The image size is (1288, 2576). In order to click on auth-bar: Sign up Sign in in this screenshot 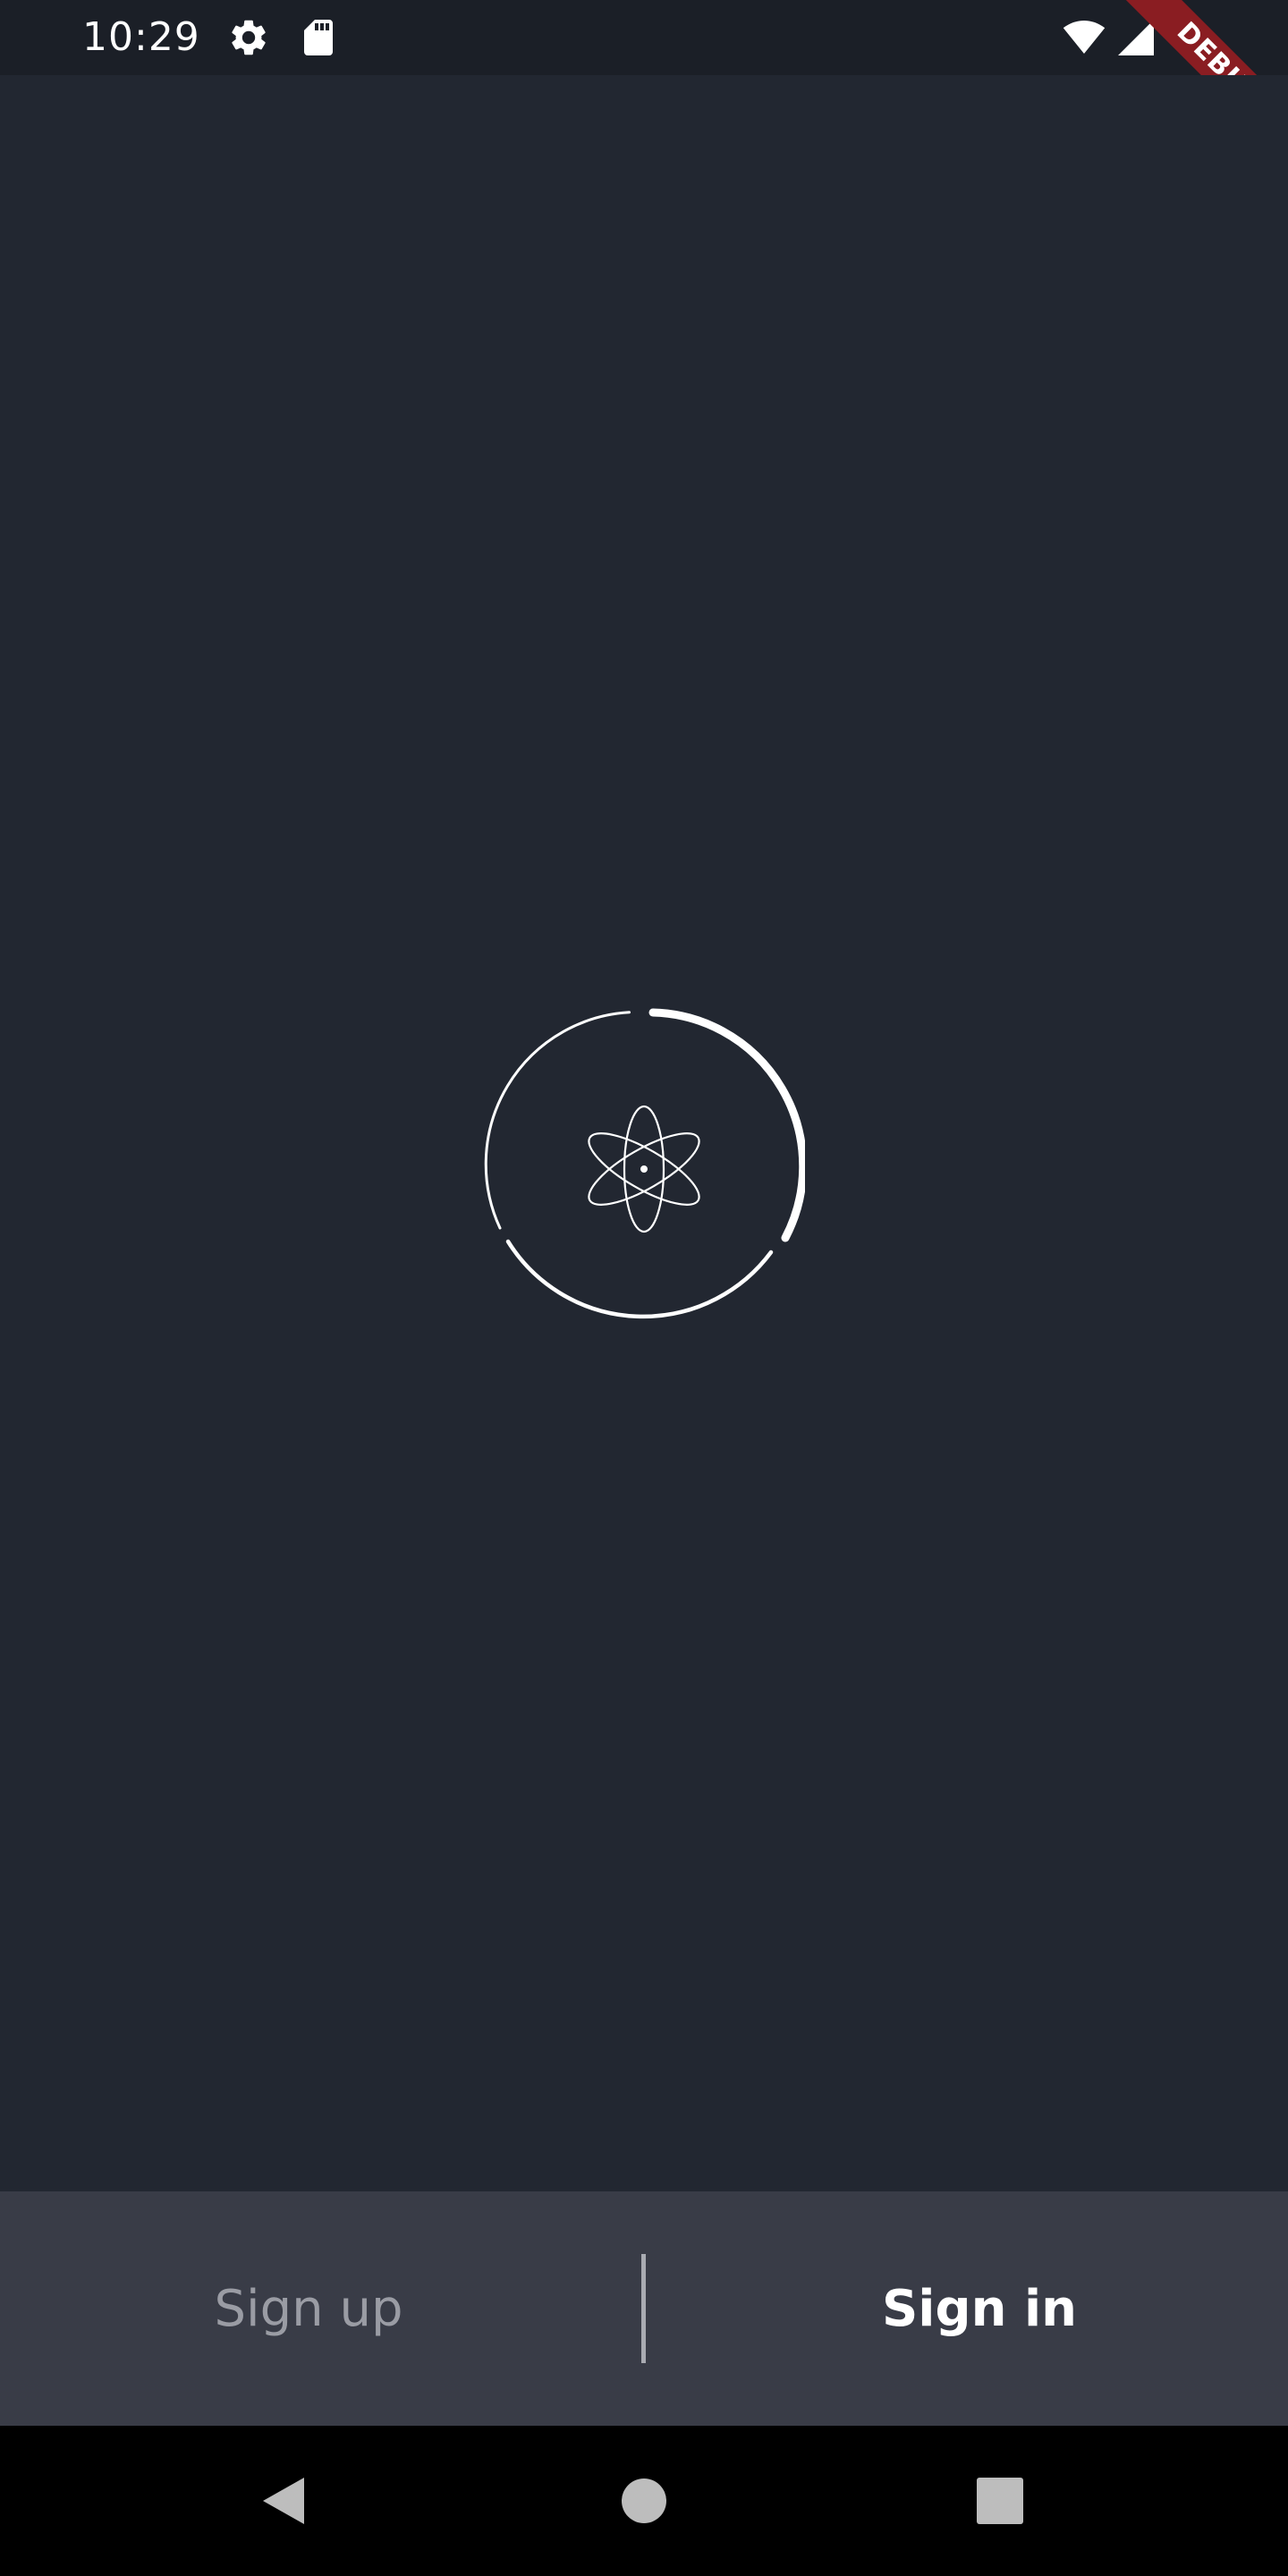, I will do `click(644, 2308)`.